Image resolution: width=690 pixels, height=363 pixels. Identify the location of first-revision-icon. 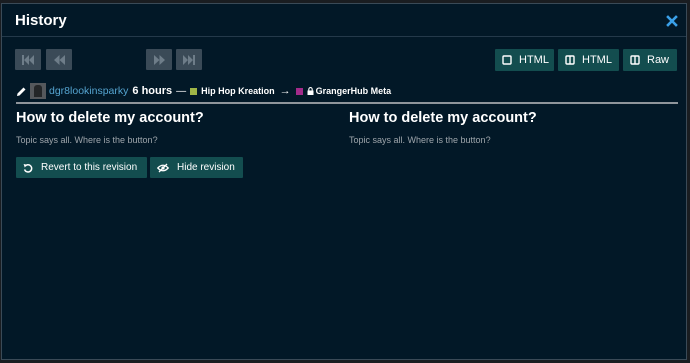
(28, 59).